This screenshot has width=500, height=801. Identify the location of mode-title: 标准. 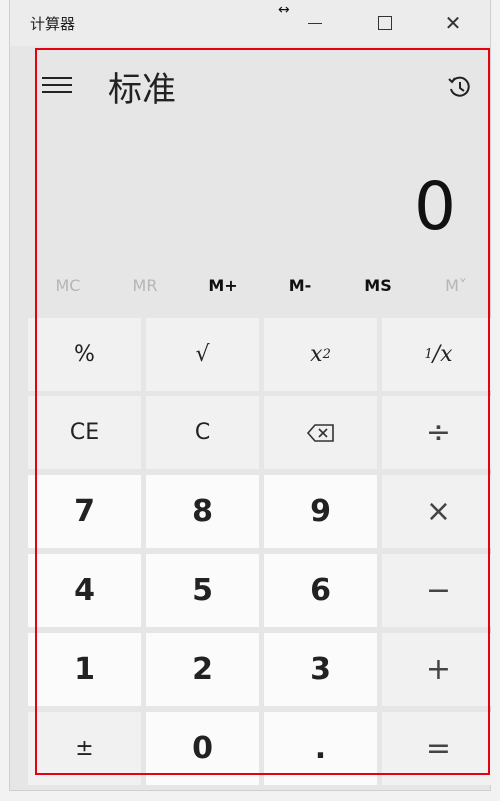
(142, 90).